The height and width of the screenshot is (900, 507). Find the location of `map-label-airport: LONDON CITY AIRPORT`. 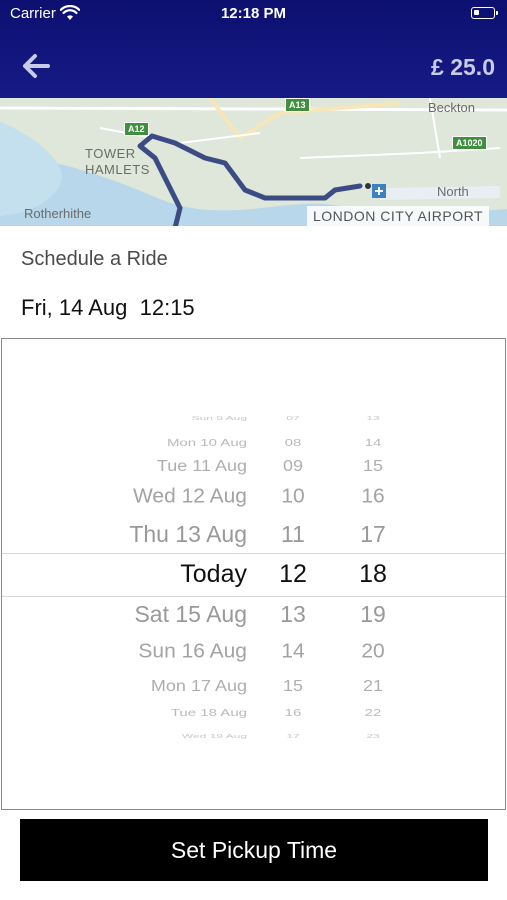

map-label-airport: LONDON CITY AIRPORT is located at coordinates (397, 216).